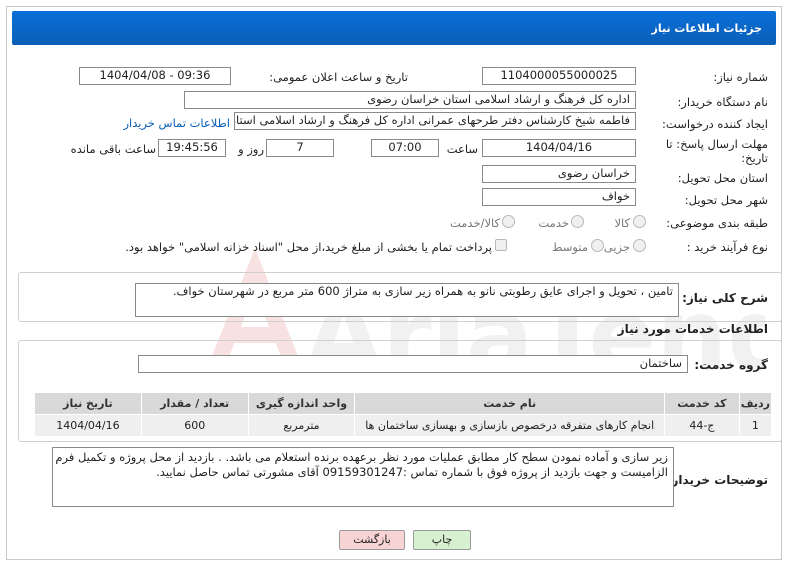 The width and height of the screenshot is (788, 566). What do you see at coordinates (559, 174) in the screenshot?
I see `province-value: خراسان رضوی` at bounding box center [559, 174].